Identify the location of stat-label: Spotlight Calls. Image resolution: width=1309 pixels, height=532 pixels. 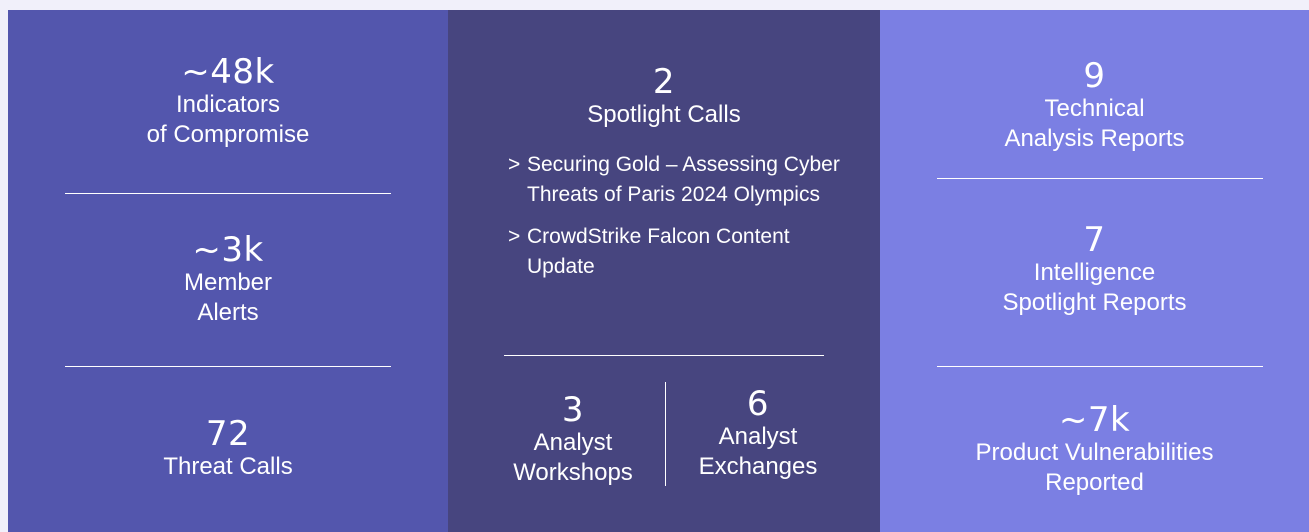
(664, 114).